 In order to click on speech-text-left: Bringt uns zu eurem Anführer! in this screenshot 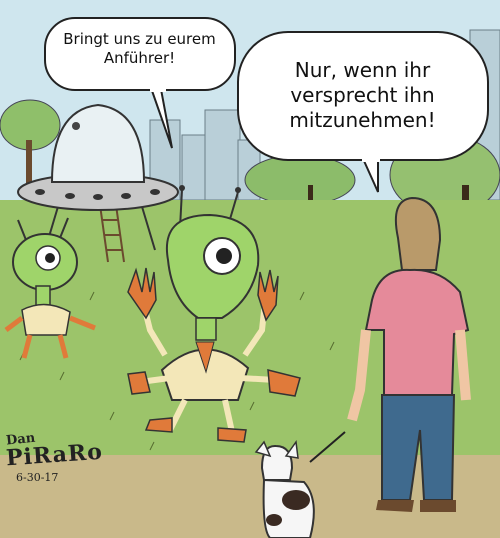, I will do `click(139, 48)`.